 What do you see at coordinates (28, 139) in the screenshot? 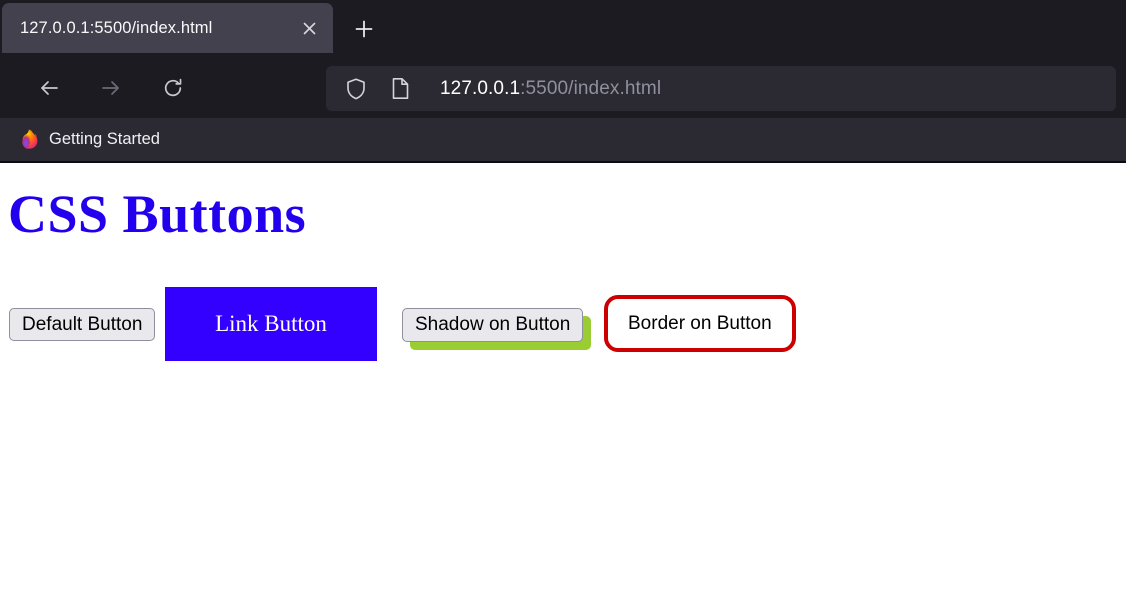
I see `firefox-logo-icon` at bounding box center [28, 139].